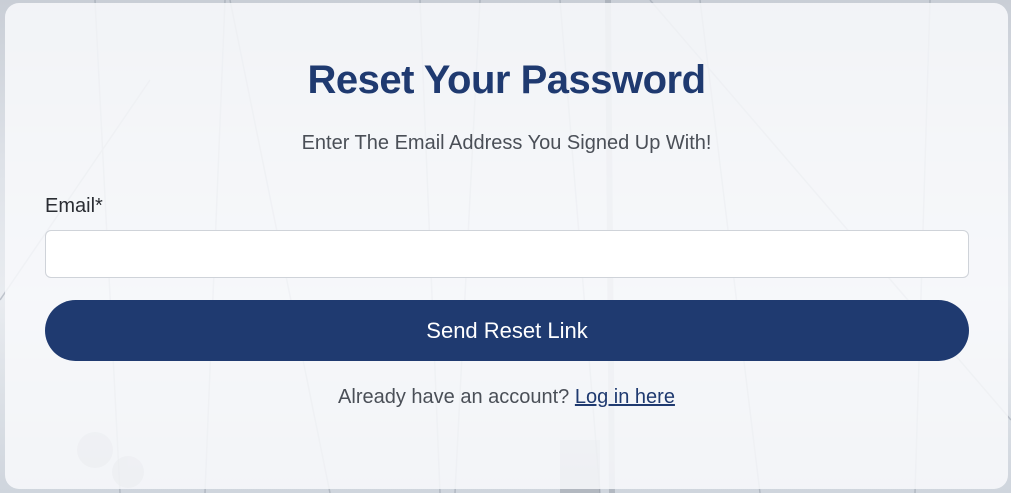 This screenshot has height=493, width=1011. I want to click on login-prompt: Already have an account? Log in here, so click(506, 397).